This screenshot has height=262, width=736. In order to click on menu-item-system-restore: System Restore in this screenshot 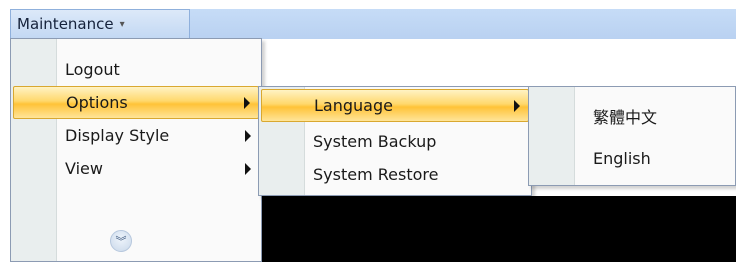, I will do `click(395, 174)`.